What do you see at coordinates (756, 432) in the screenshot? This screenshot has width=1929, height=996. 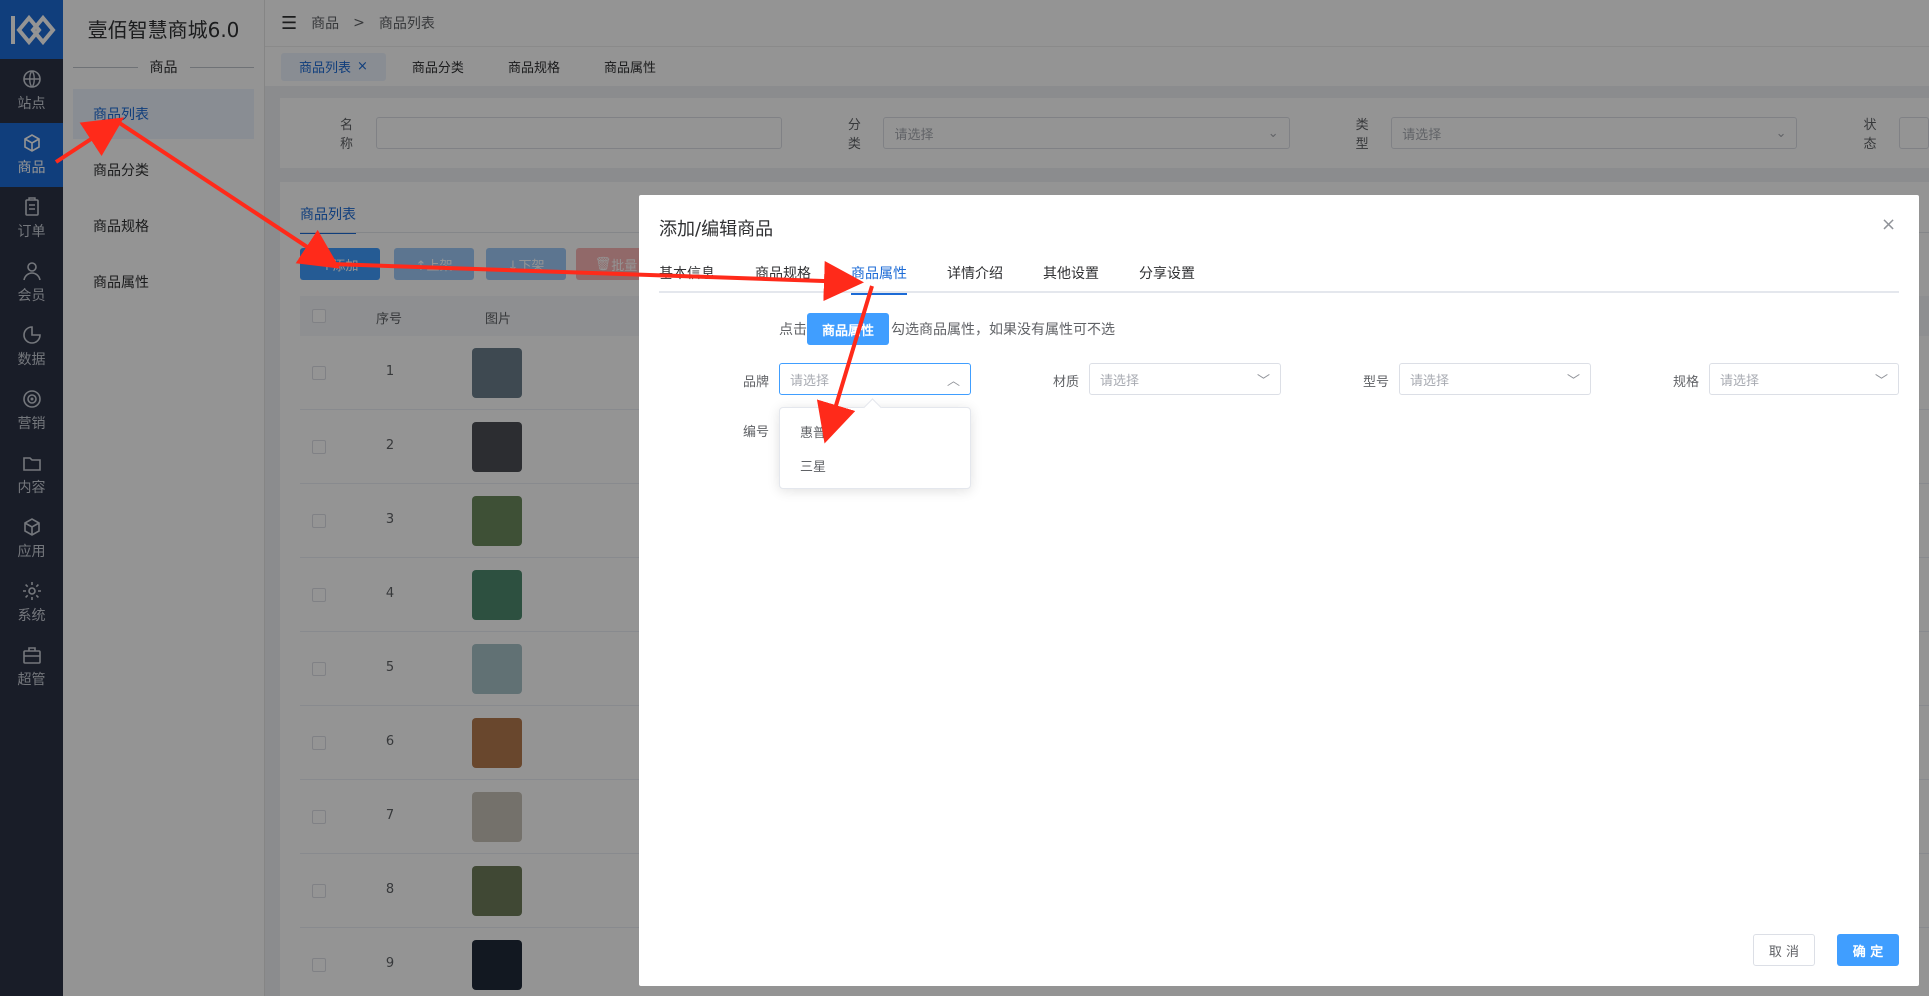 I see `code-label: 编号` at bounding box center [756, 432].